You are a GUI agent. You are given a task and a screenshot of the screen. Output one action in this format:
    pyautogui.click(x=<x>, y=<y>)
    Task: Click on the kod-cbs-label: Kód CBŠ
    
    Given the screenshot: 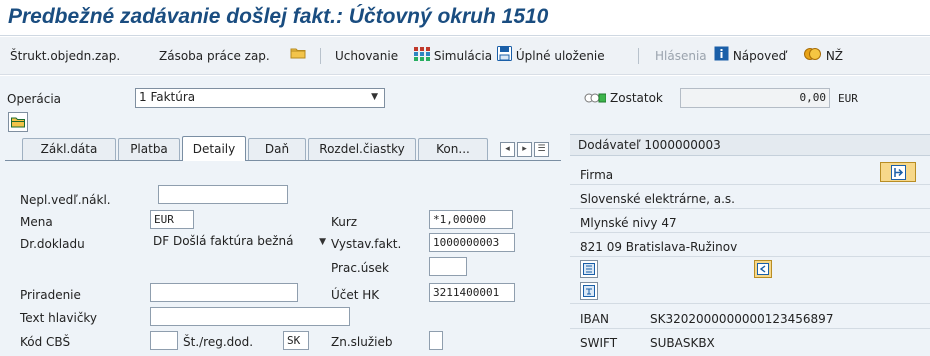 What is the action you would take?
    pyautogui.click(x=45, y=342)
    